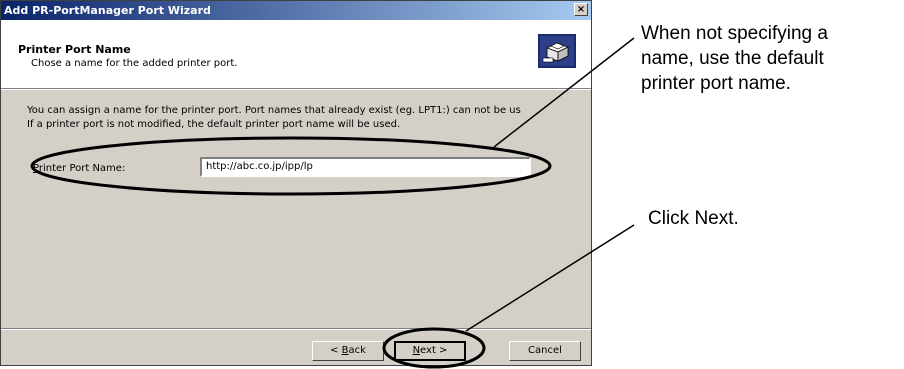 Image resolution: width=904 pixels, height=369 pixels. What do you see at coordinates (345, 350) in the screenshot?
I see `back-accelerator: B` at bounding box center [345, 350].